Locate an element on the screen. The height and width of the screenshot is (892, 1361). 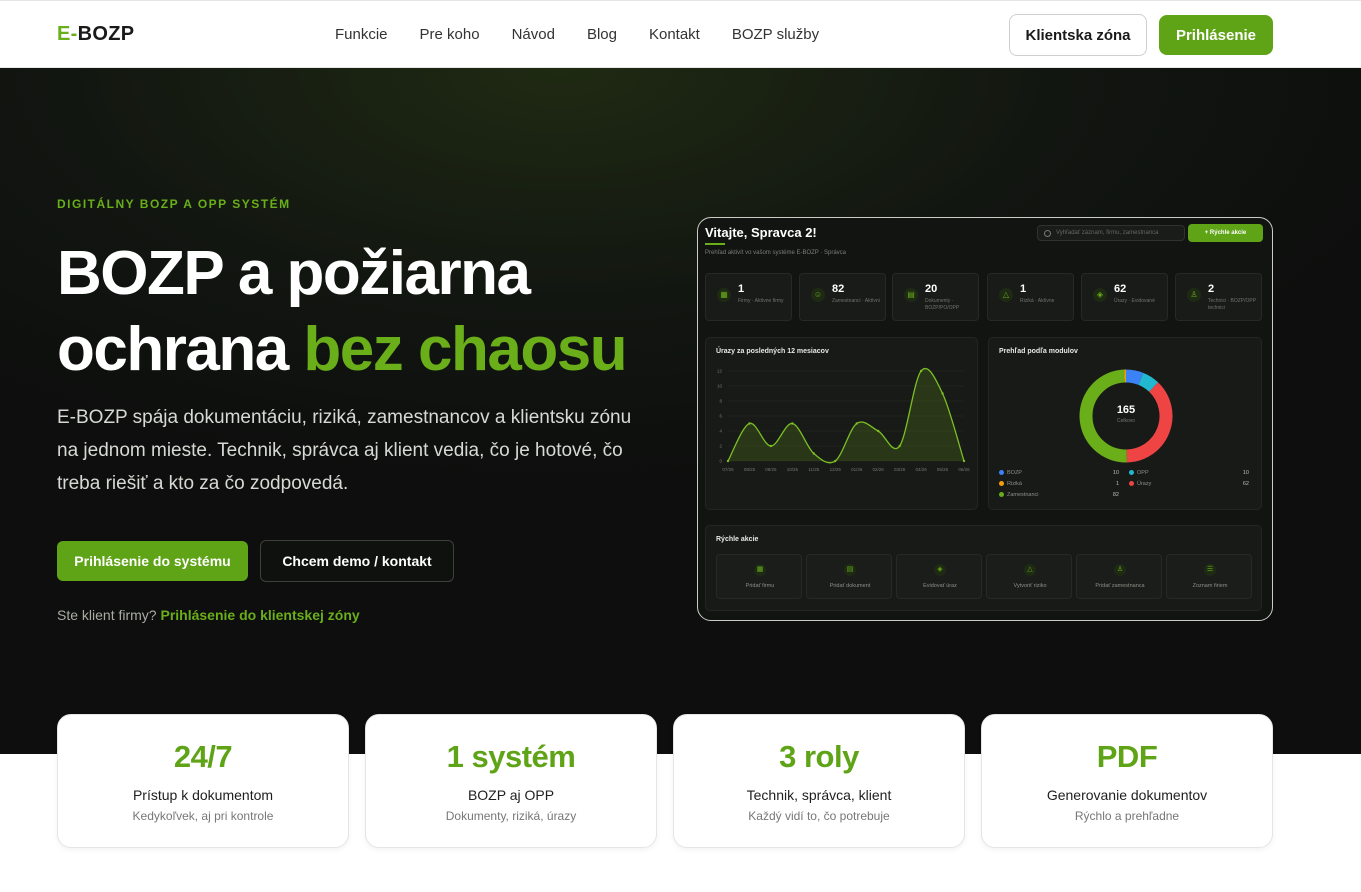
legend-label: BOZP is located at coordinates (1014, 473).